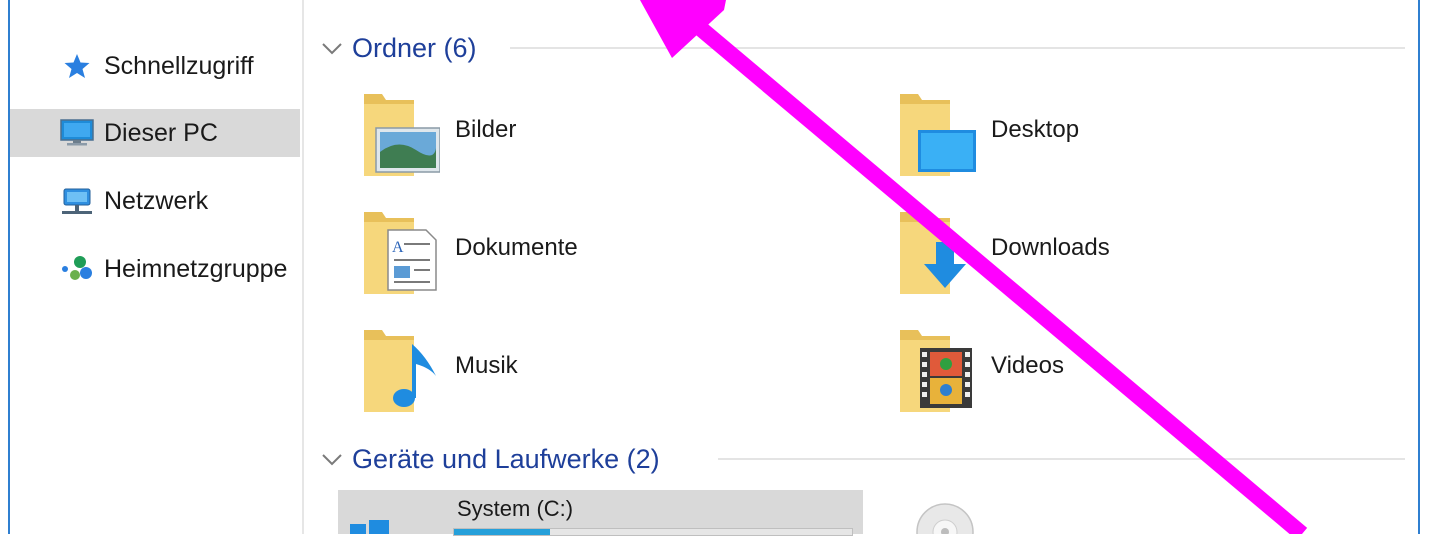  Describe the element at coordinates (400, 371) in the screenshot. I see `music-folder-icon` at that location.